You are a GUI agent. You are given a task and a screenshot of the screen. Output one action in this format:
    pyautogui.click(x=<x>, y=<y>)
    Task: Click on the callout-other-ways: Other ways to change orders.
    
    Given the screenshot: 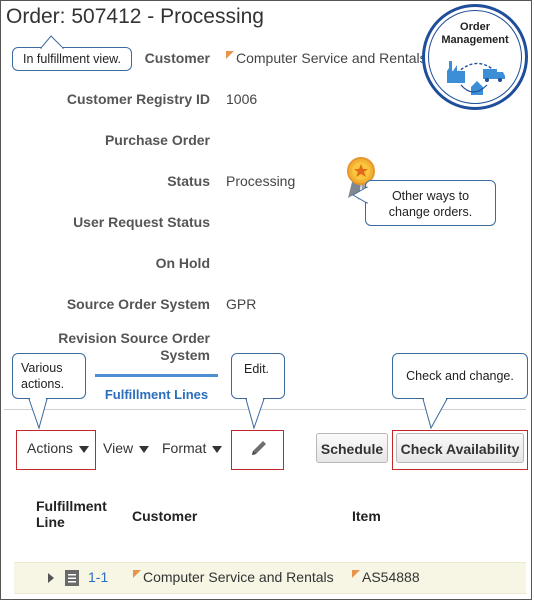 What is the action you would take?
    pyautogui.click(x=424, y=203)
    